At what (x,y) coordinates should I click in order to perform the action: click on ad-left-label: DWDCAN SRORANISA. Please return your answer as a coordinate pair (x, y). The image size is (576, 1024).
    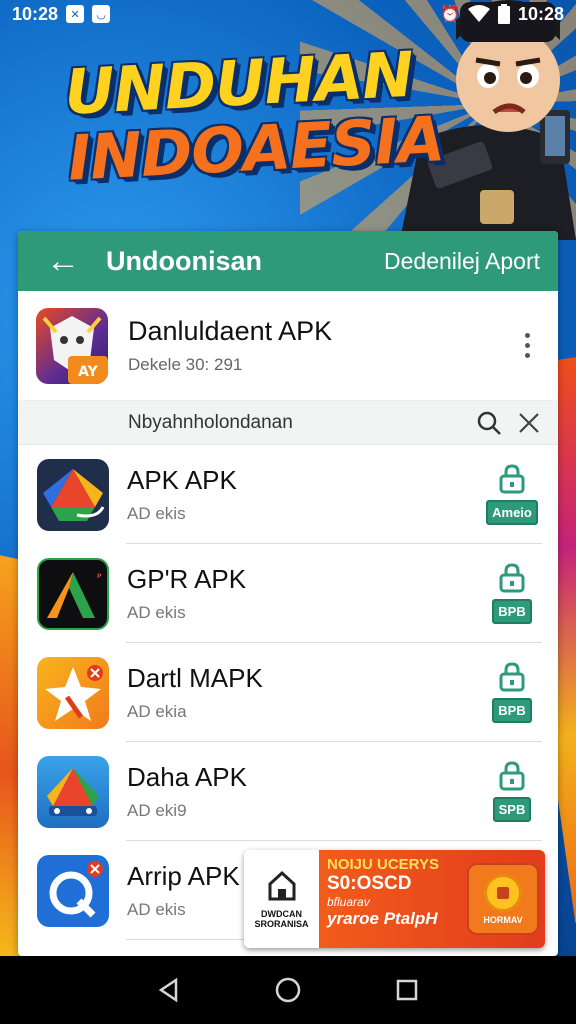
    Looking at the image, I should click on (281, 919).